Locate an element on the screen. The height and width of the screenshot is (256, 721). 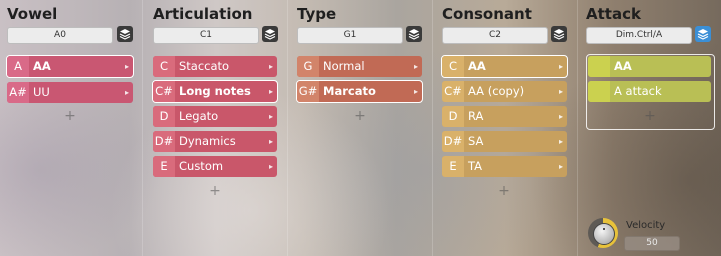
attack-layers-button is located at coordinates (703, 34).